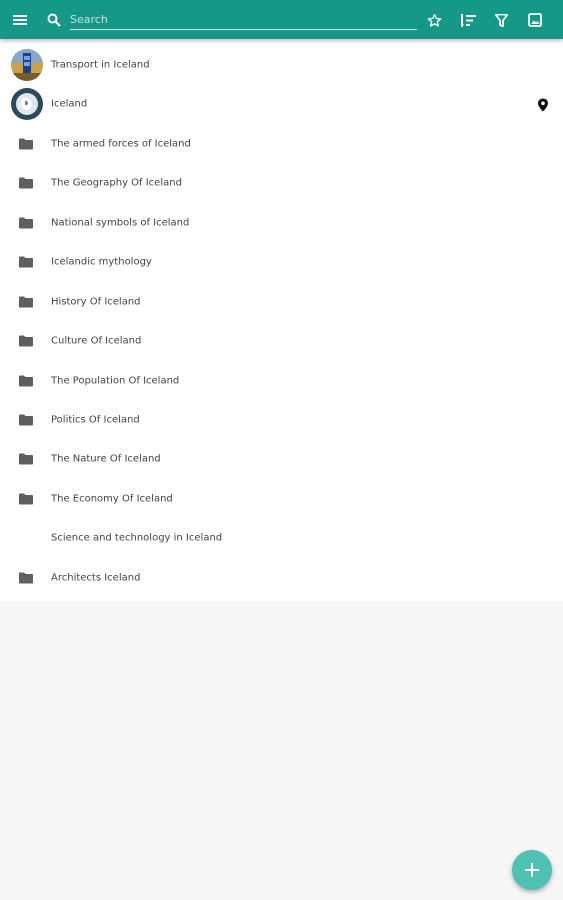  I want to click on list-item-population: The Population Of Iceland, so click(281, 380).